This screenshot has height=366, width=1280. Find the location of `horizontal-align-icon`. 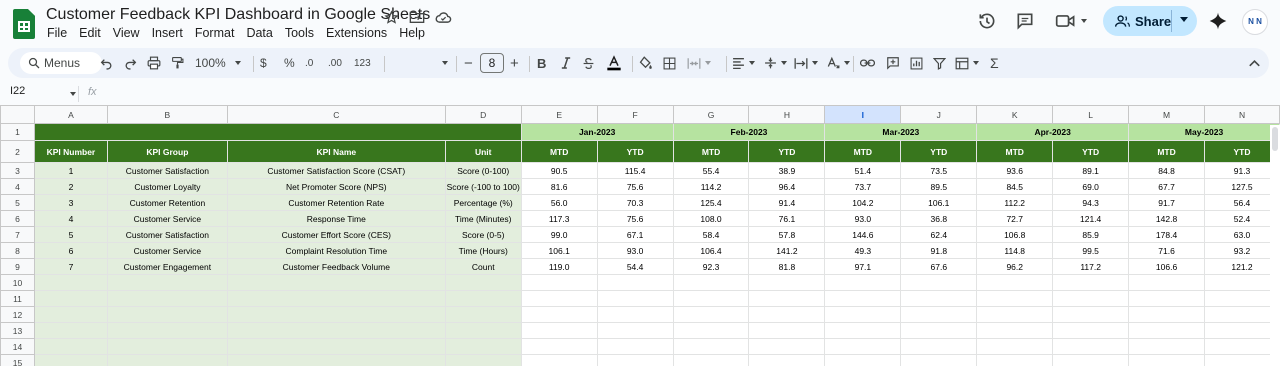

horizontal-align-icon is located at coordinates (743, 63).